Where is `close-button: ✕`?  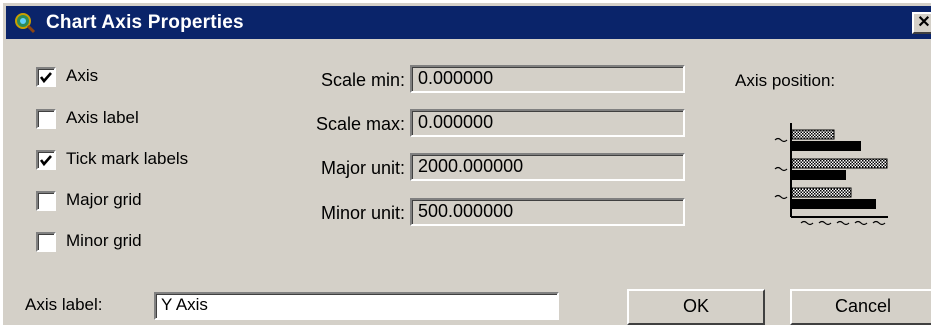
close-button: ✕ is located at coordinates (921, 23).